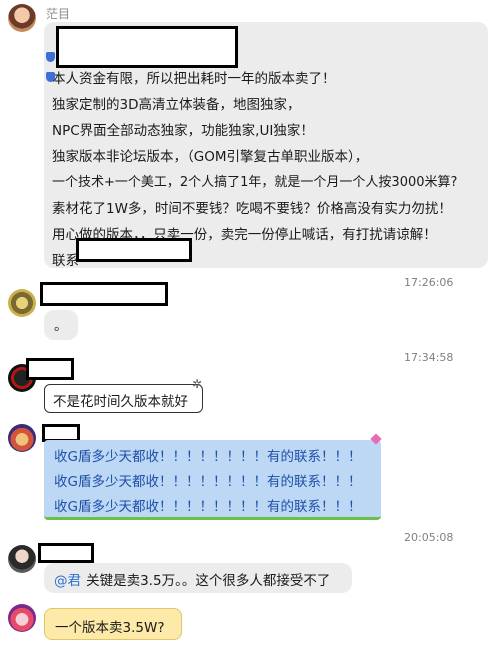 Image resolution: width=500 pixels, height=650 pixels. What do you see at coordinates (110, 628) in the screenshot?
I see `message-text: 一个版本卖3.5W?` at bounding box center [110, 628].